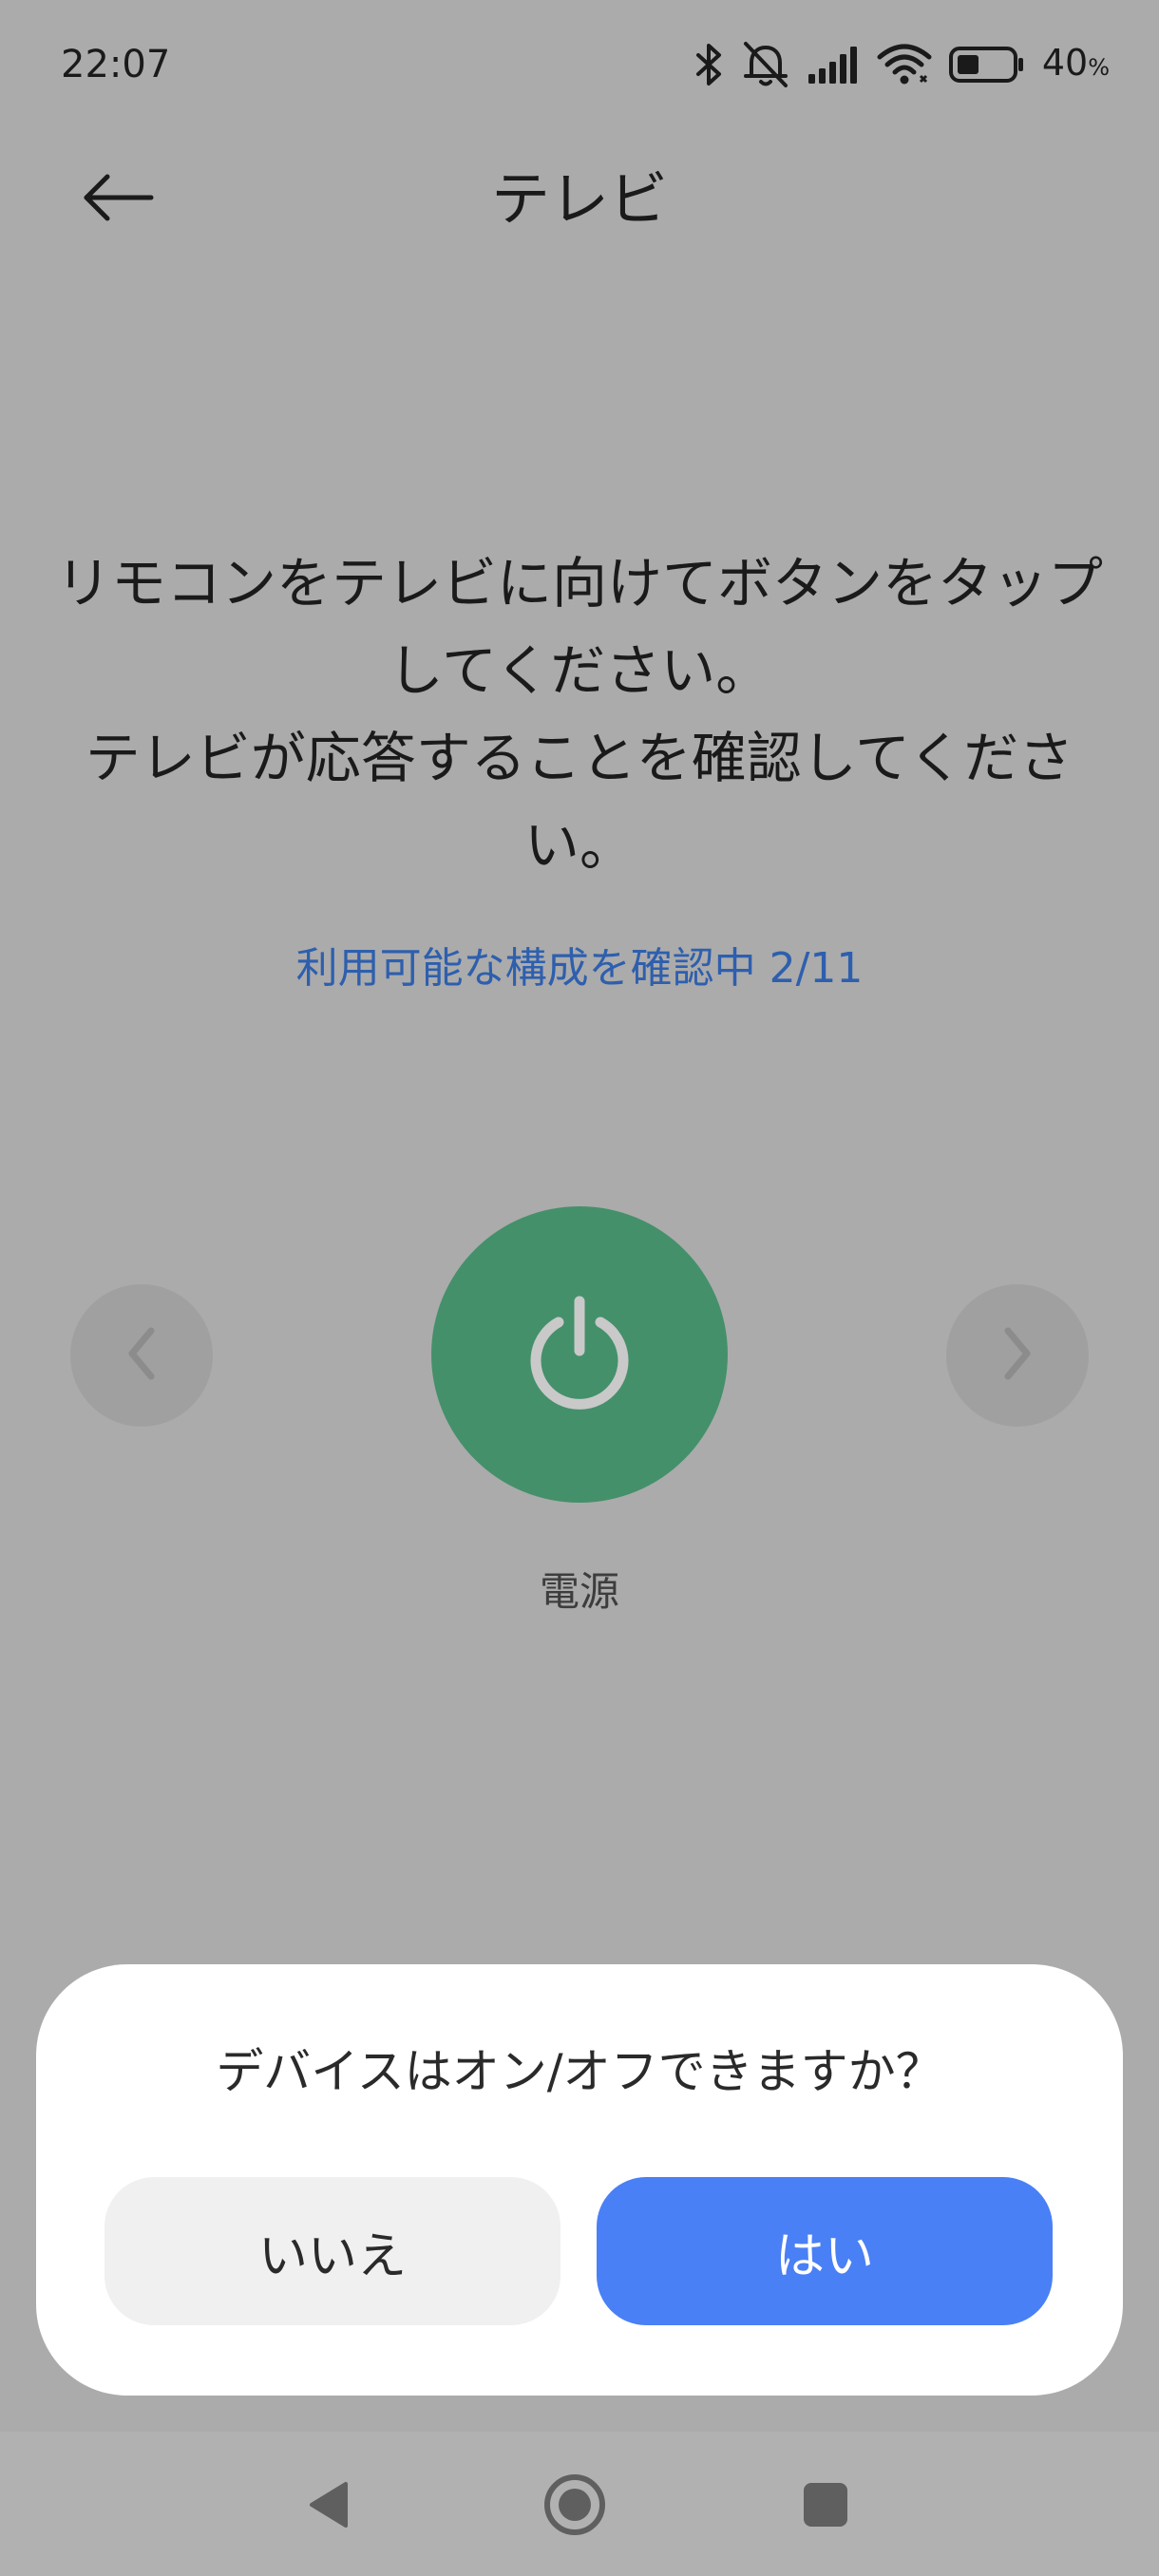  What do you see at coordinates (834, 65) in the screenshot?
I see `cellular-signal-icon` at bounding box center [834, 65].